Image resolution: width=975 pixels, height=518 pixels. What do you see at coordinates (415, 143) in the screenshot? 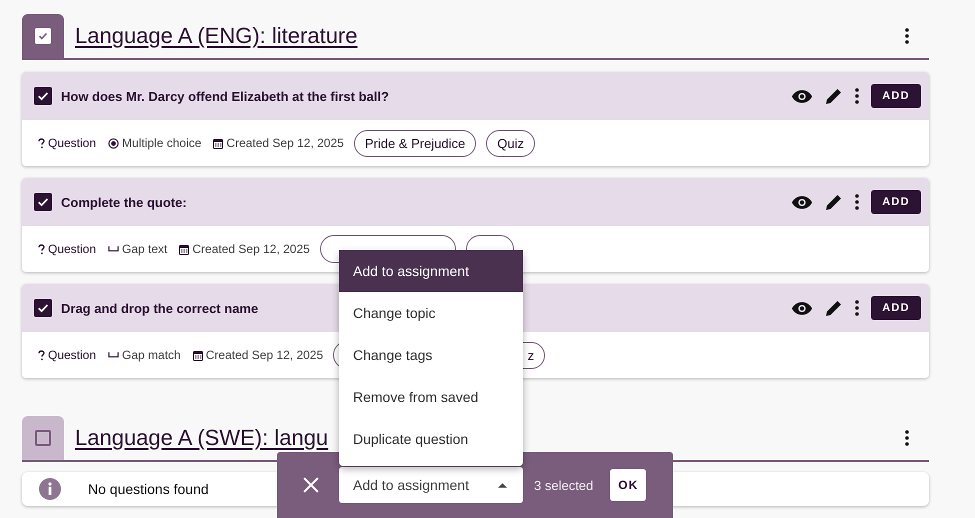
I see `tag-chip: Pride & Prejudice` at bounding box center [415, 143].